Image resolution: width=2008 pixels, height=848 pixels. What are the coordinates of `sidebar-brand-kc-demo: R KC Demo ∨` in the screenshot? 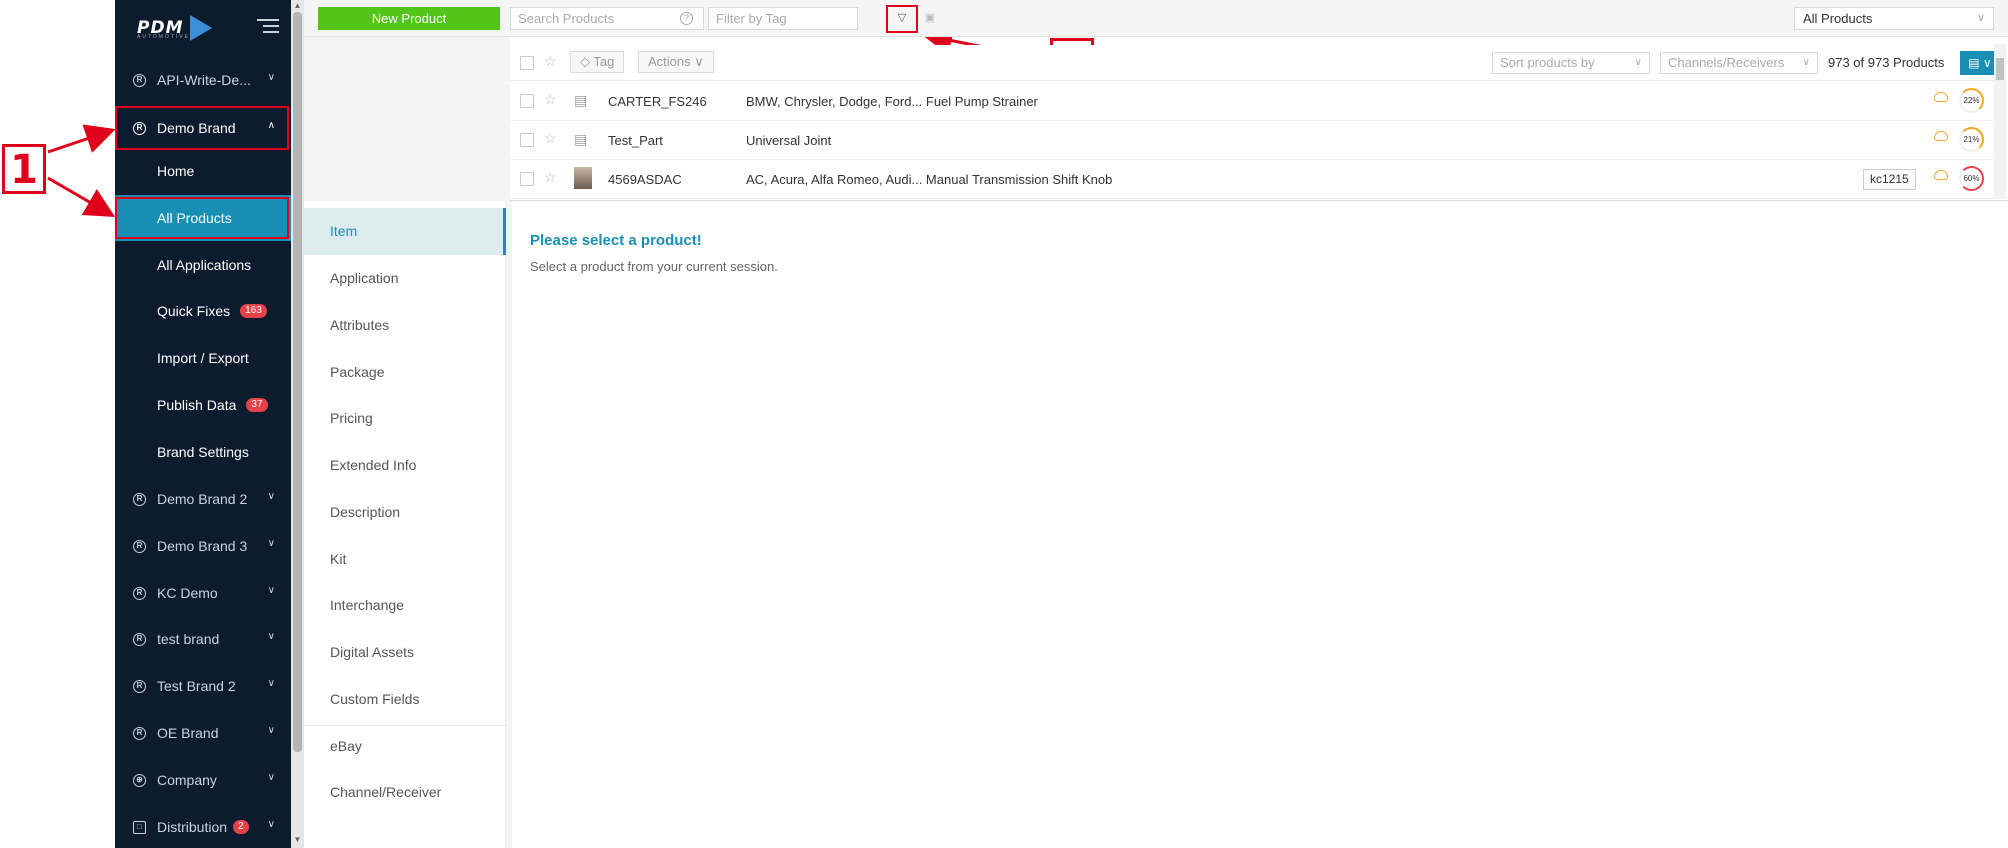 It's located at (203, 593).